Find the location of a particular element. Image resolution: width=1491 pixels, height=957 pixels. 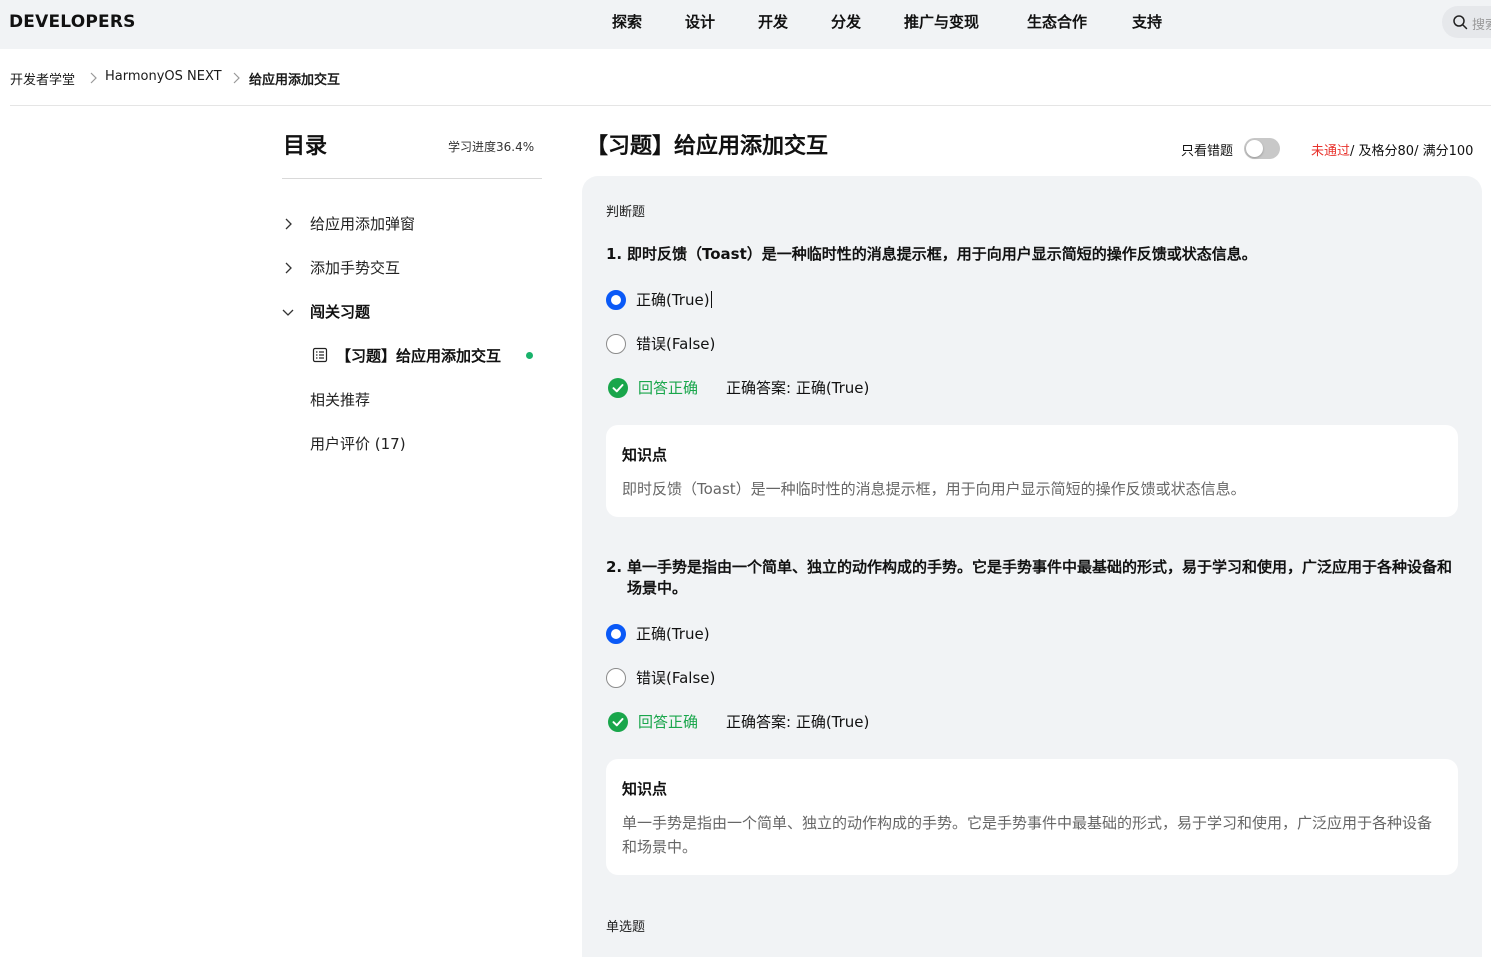

main-nav: 探索 设计 开发 分发 推广与变现 生态合作 支持 is located at coordinates (745, 22).